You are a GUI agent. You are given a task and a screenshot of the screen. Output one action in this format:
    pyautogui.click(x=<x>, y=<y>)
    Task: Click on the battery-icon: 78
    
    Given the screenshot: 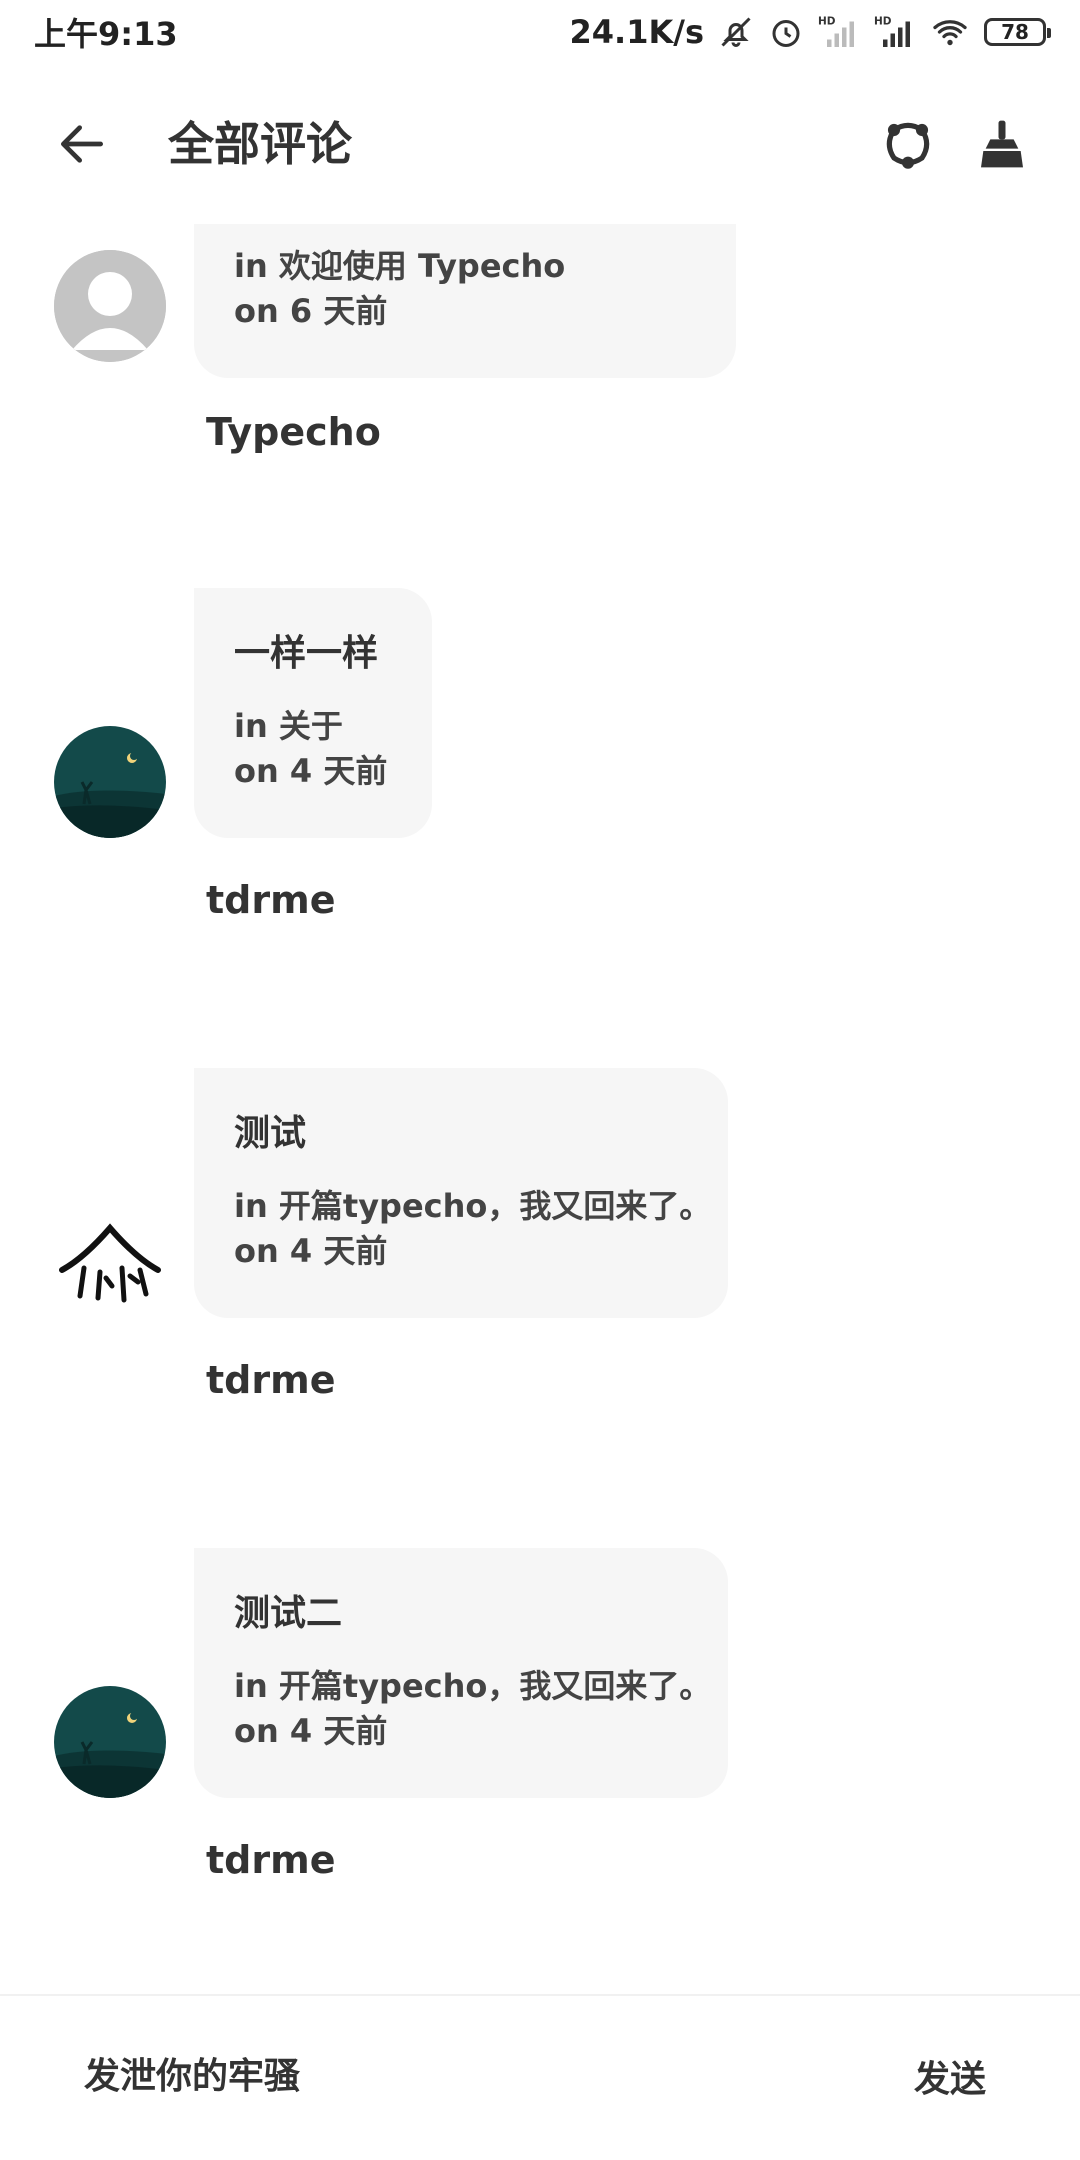 What is the action you would take?
    pyautogui.click(x=1017, y=32)
    